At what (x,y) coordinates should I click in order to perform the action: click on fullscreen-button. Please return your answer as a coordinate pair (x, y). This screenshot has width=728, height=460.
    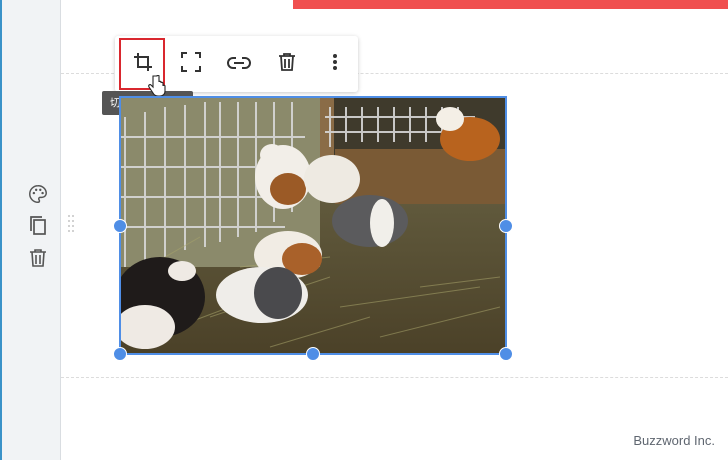
    Looking at the image, I should click on (191, 64).